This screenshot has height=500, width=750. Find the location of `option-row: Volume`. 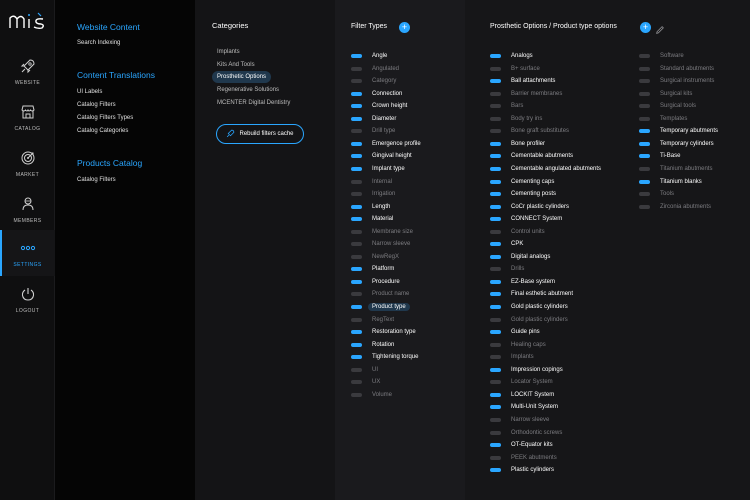

option-row: Volume is located at coordinates (371, 394).